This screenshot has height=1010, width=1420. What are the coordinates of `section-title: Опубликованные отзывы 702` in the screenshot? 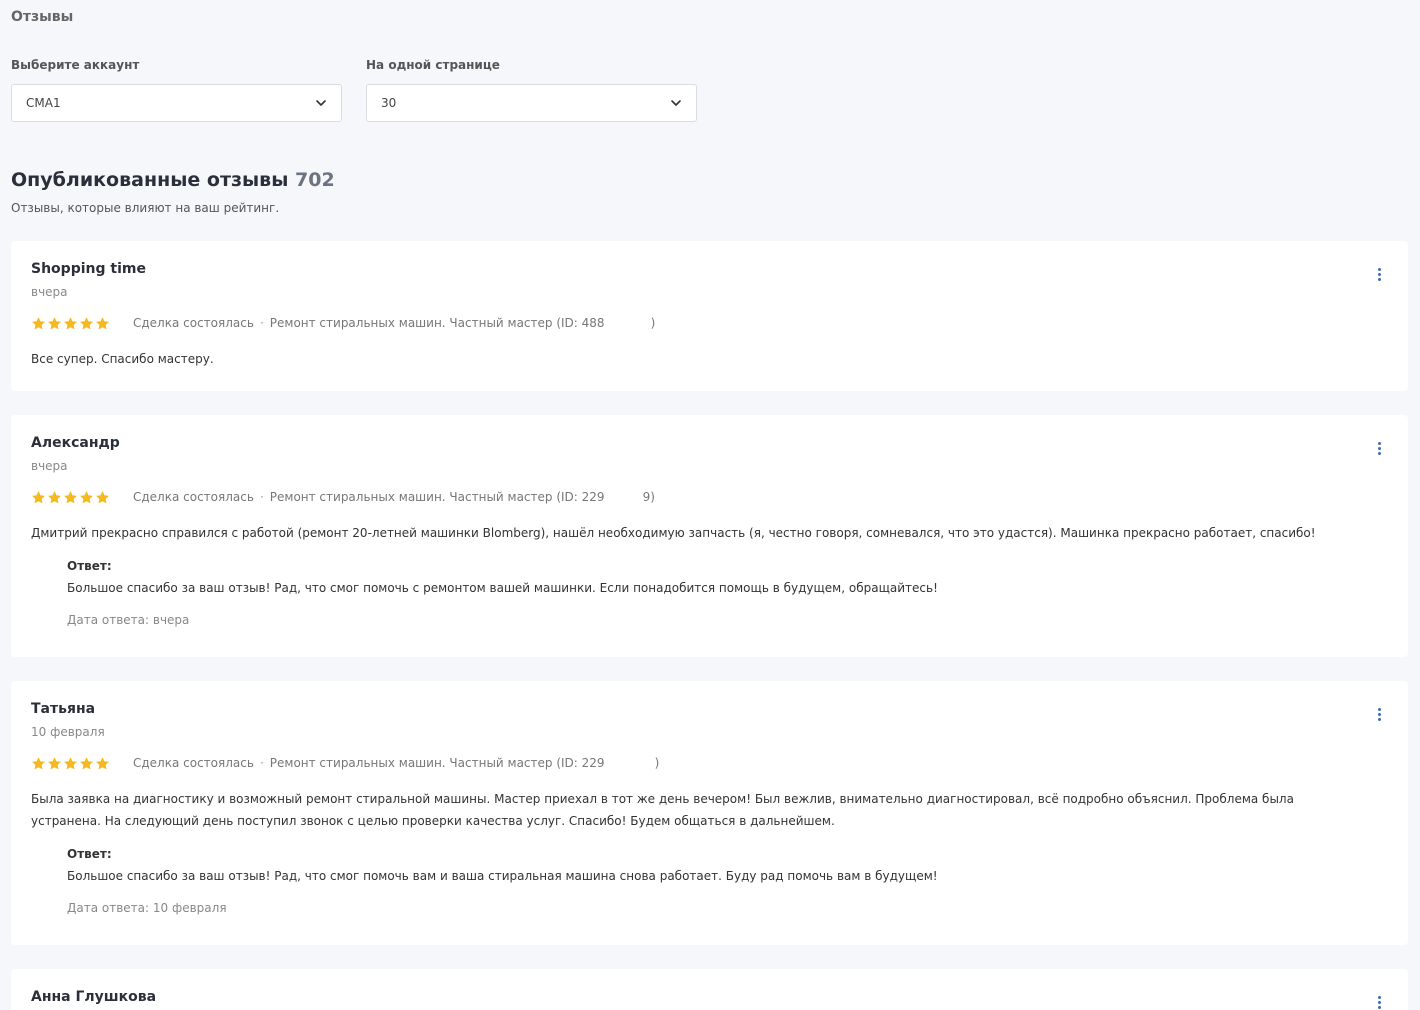 It's located at (173, 180).